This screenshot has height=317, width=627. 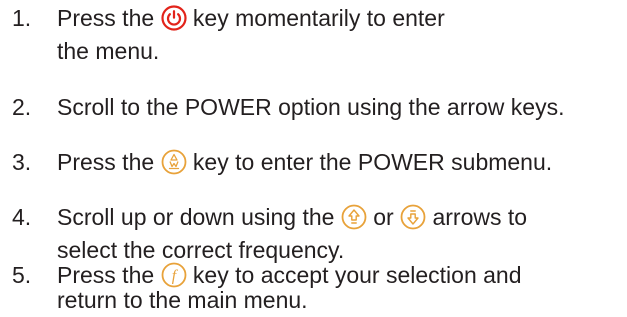 I want to click on step-number: 2., so click(x=22, y=107).